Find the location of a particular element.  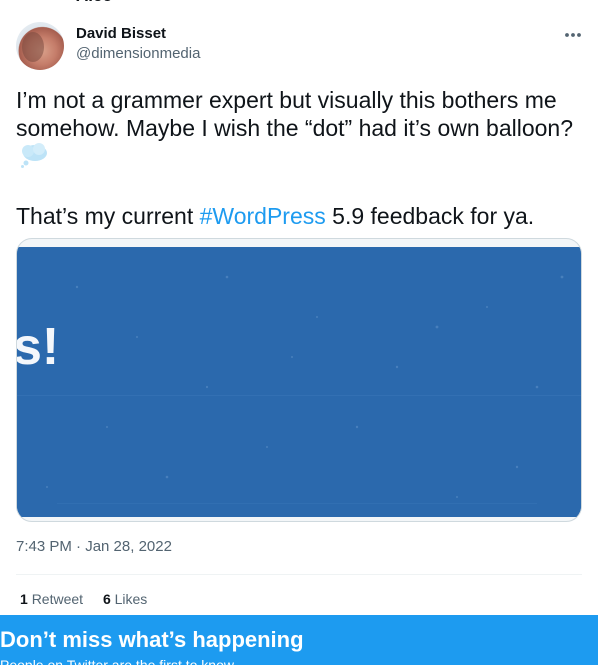

banner-subtitle: People on Twitter are the first to know. is located at coordinates (119, 661).